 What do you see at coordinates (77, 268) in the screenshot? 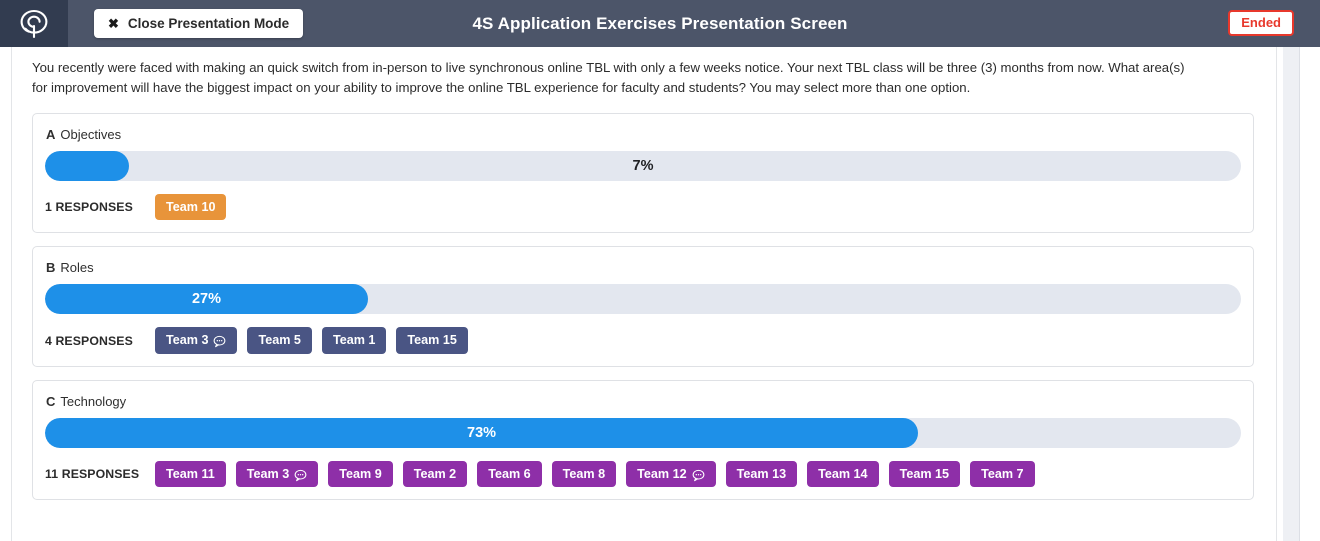
I see `option-label: Roles` at bounding box center [77, 268].